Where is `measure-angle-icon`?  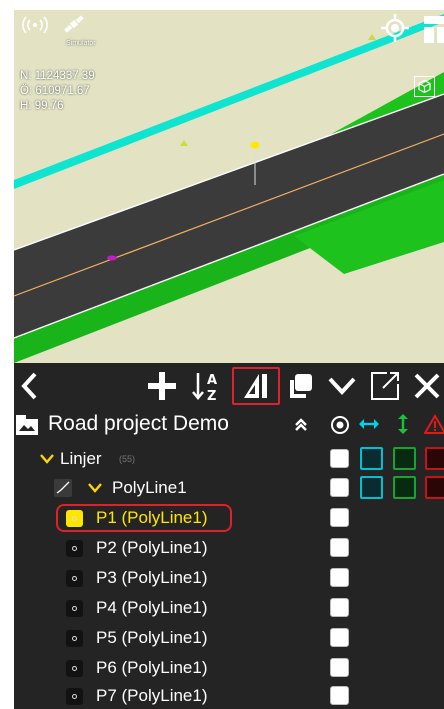
measure-angle-icon is located at coordinates (255, 386).